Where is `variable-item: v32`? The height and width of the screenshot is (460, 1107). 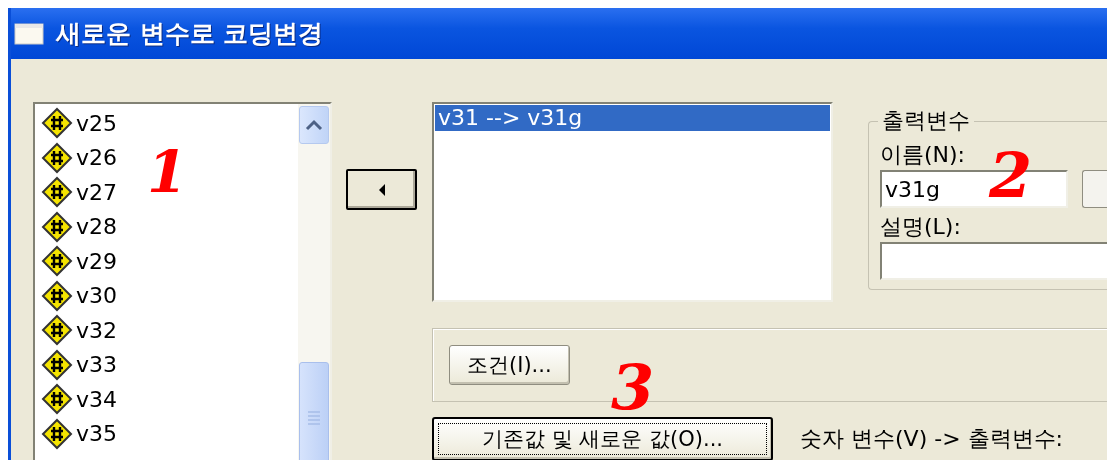
variable-item: v32 is located at coordinates (76, 330).